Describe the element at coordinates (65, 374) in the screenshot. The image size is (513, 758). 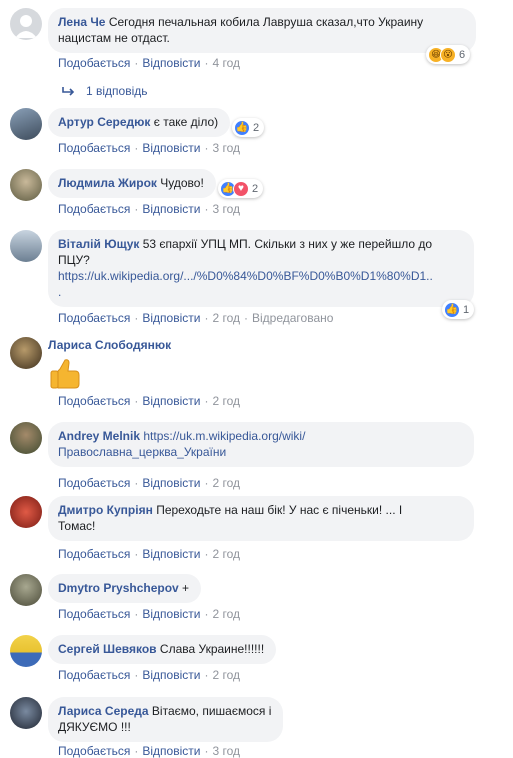
I see `thumbs-up-sticker-icon` at that location.